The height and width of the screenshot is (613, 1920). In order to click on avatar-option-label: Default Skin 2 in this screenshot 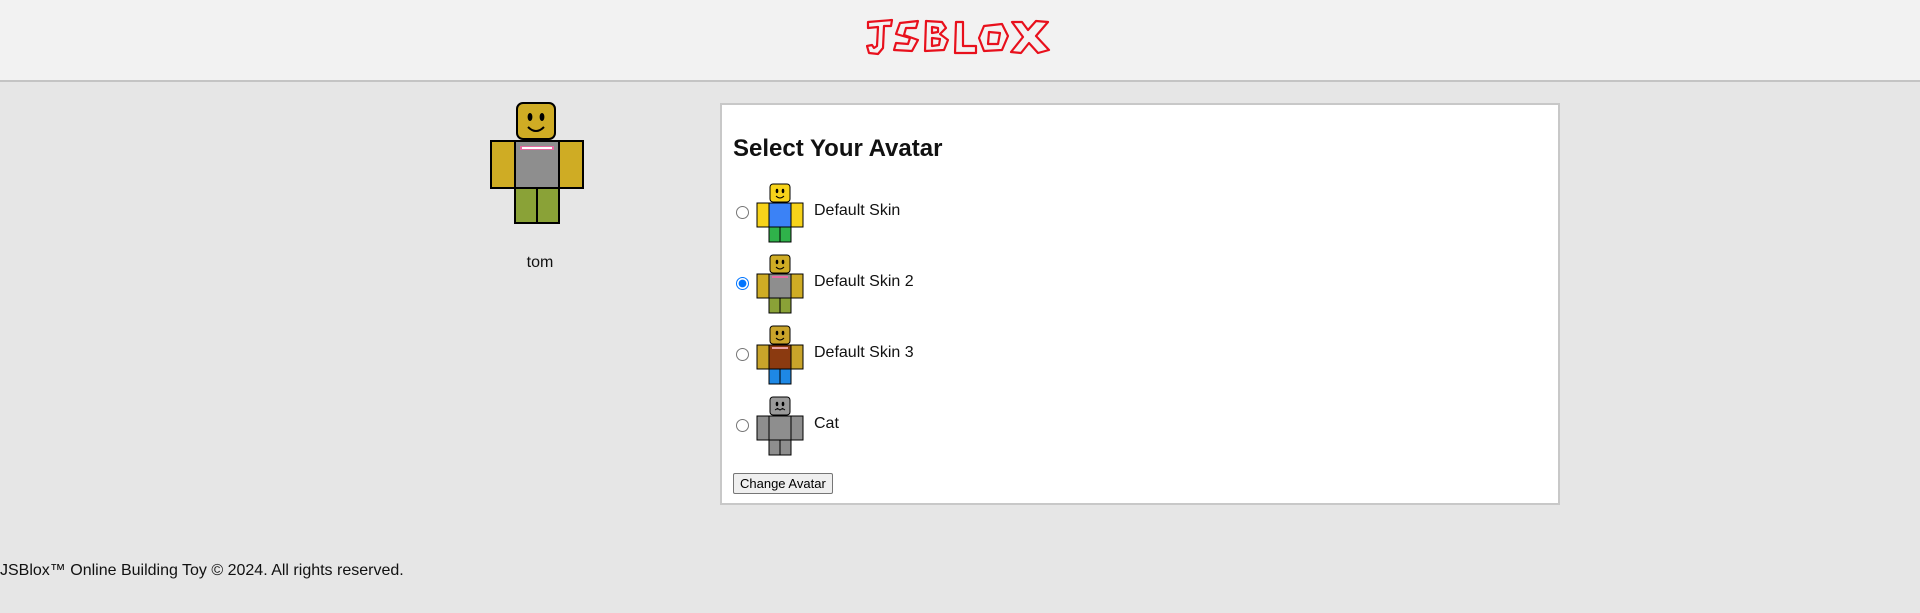, I will do `click(864, 281)`.